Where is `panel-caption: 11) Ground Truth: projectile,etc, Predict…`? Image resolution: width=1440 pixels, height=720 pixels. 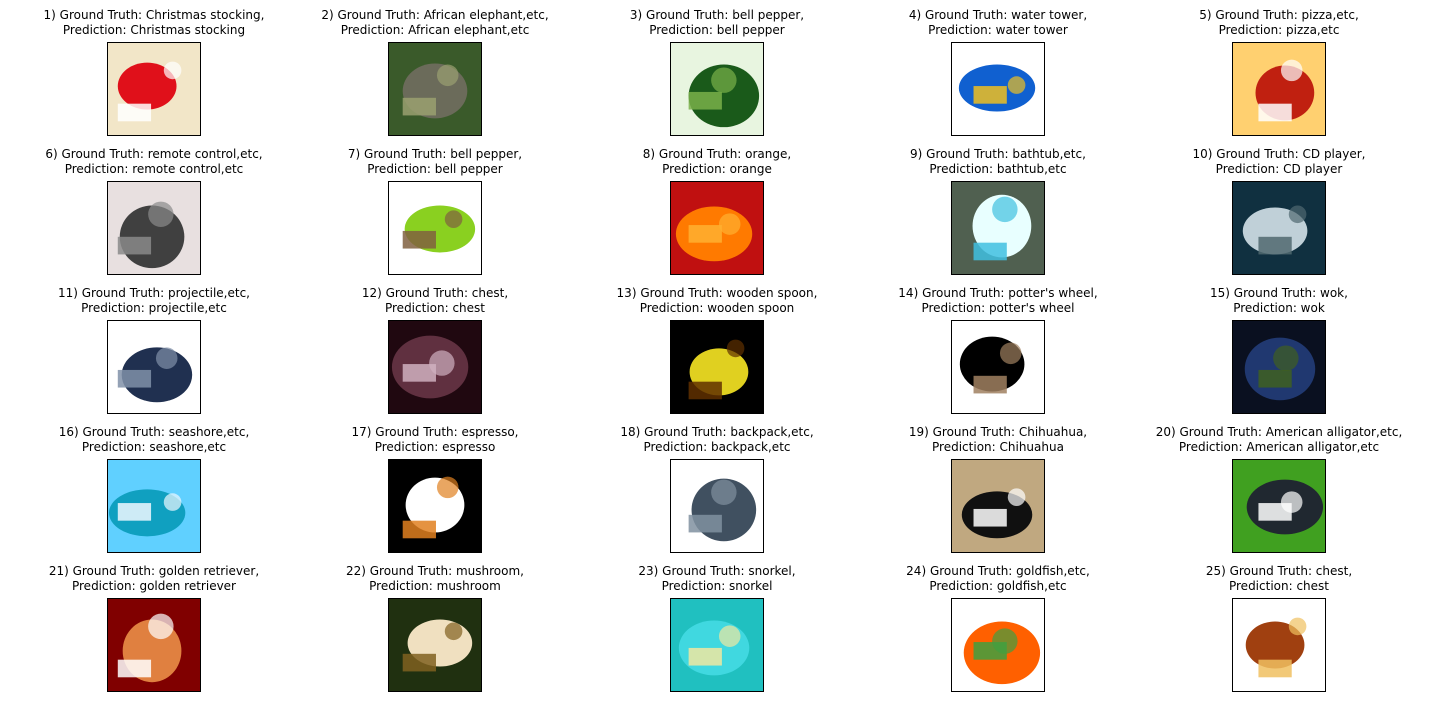 panel-caption: 11) Ground Truth: projectile,etc, Predict… is located at coordinates (154, 301).